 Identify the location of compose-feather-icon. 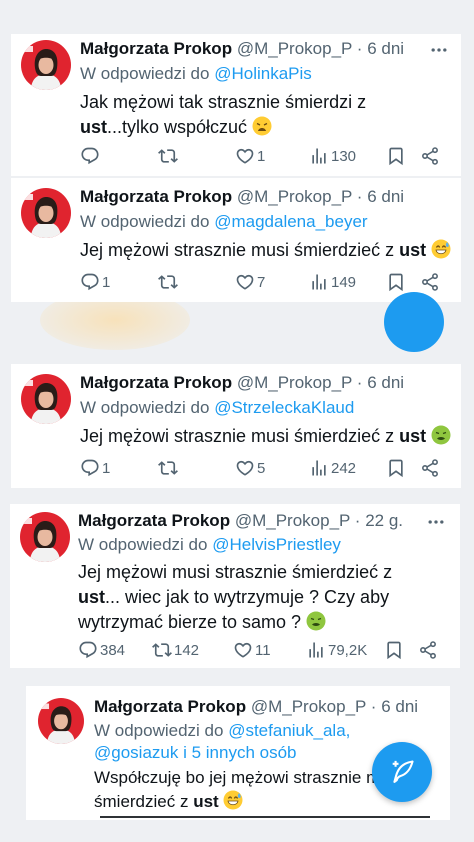
(402, 772).